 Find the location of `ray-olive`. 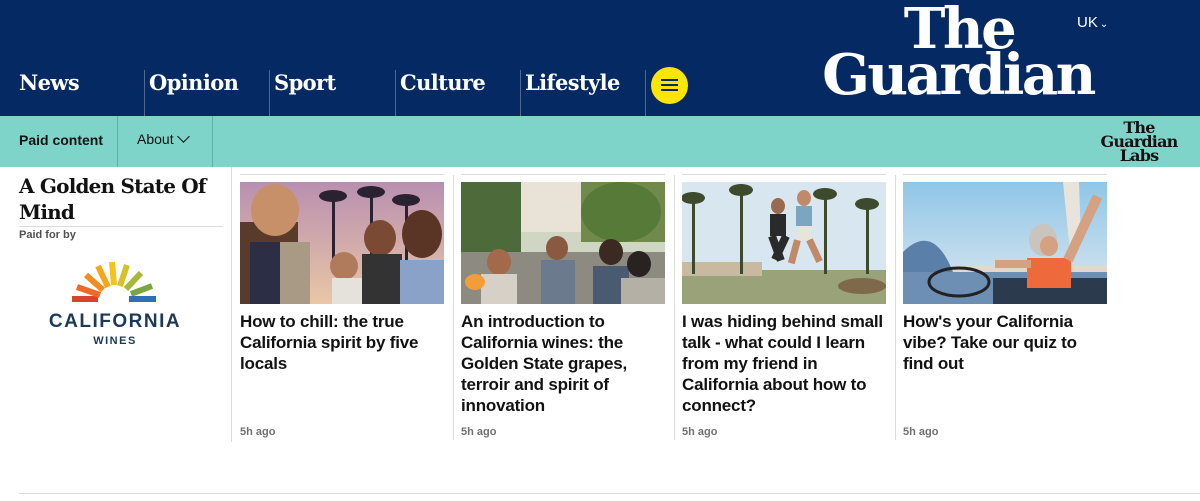

ray-olive is located at coordinates (133, 281).